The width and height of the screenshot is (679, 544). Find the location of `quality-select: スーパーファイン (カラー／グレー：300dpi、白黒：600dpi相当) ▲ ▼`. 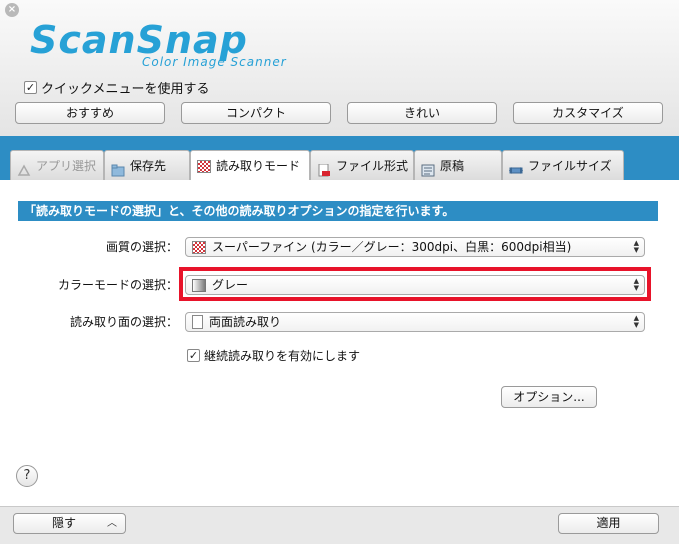

quality-select: スーパーファイン (カラー／グレー：300dpi、白黒：600dpi相当) ▲ ▼ is located at coordinates (415, 247).